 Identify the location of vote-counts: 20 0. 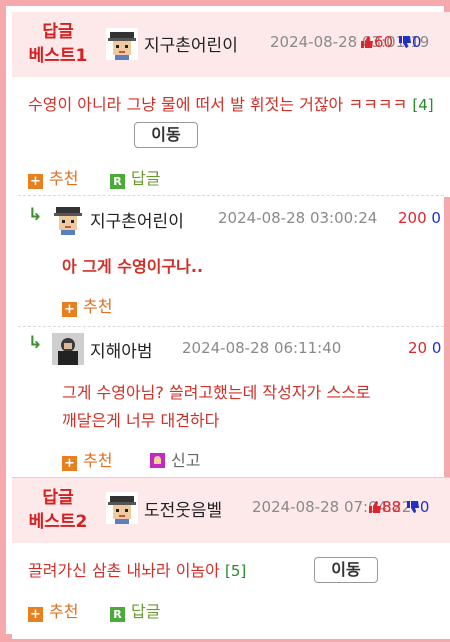
(424, 348).